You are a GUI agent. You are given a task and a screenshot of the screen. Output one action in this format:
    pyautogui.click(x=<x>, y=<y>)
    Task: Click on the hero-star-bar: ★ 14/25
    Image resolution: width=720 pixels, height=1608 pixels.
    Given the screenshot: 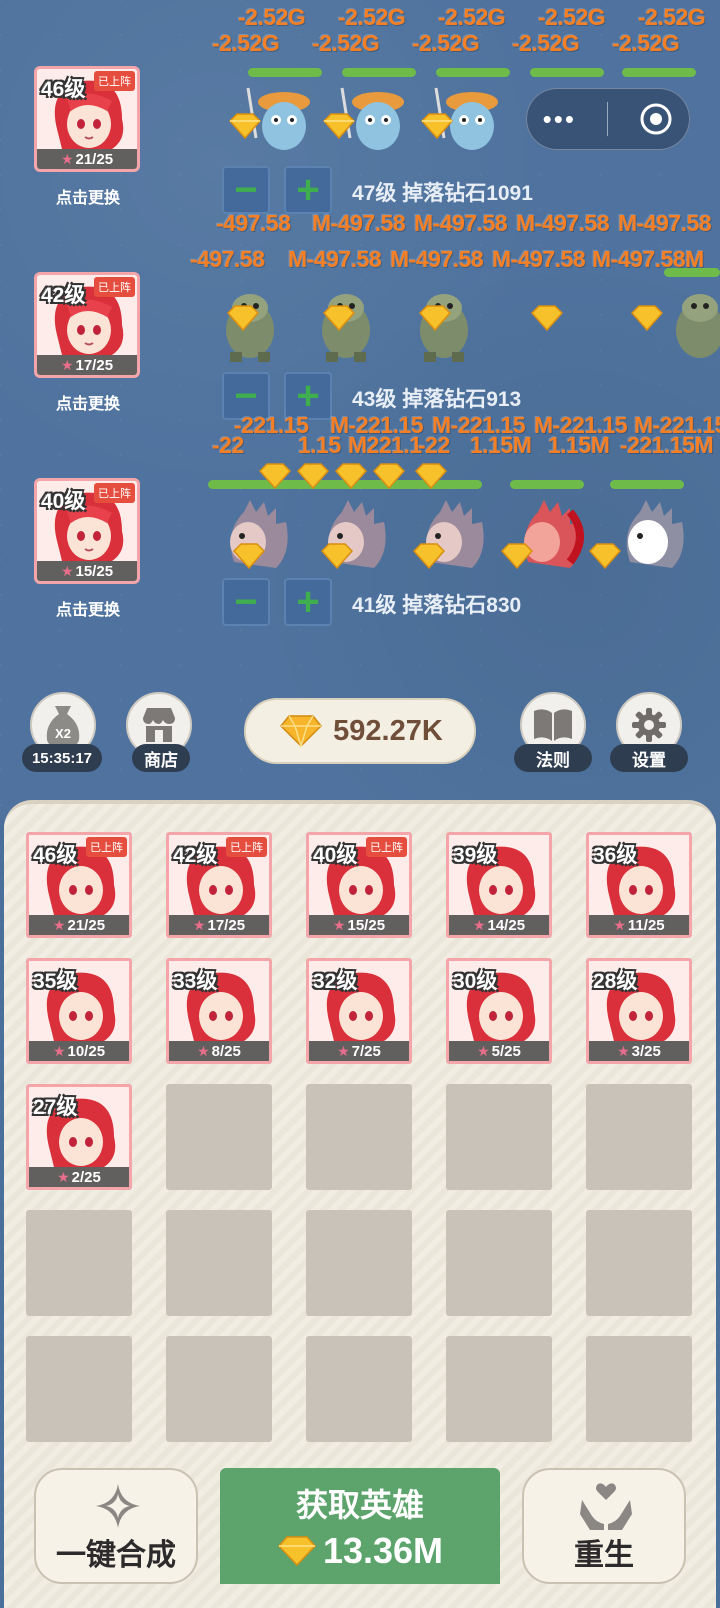 What is the action you would take?
    pyautogui.click(x=499, y=925)
    